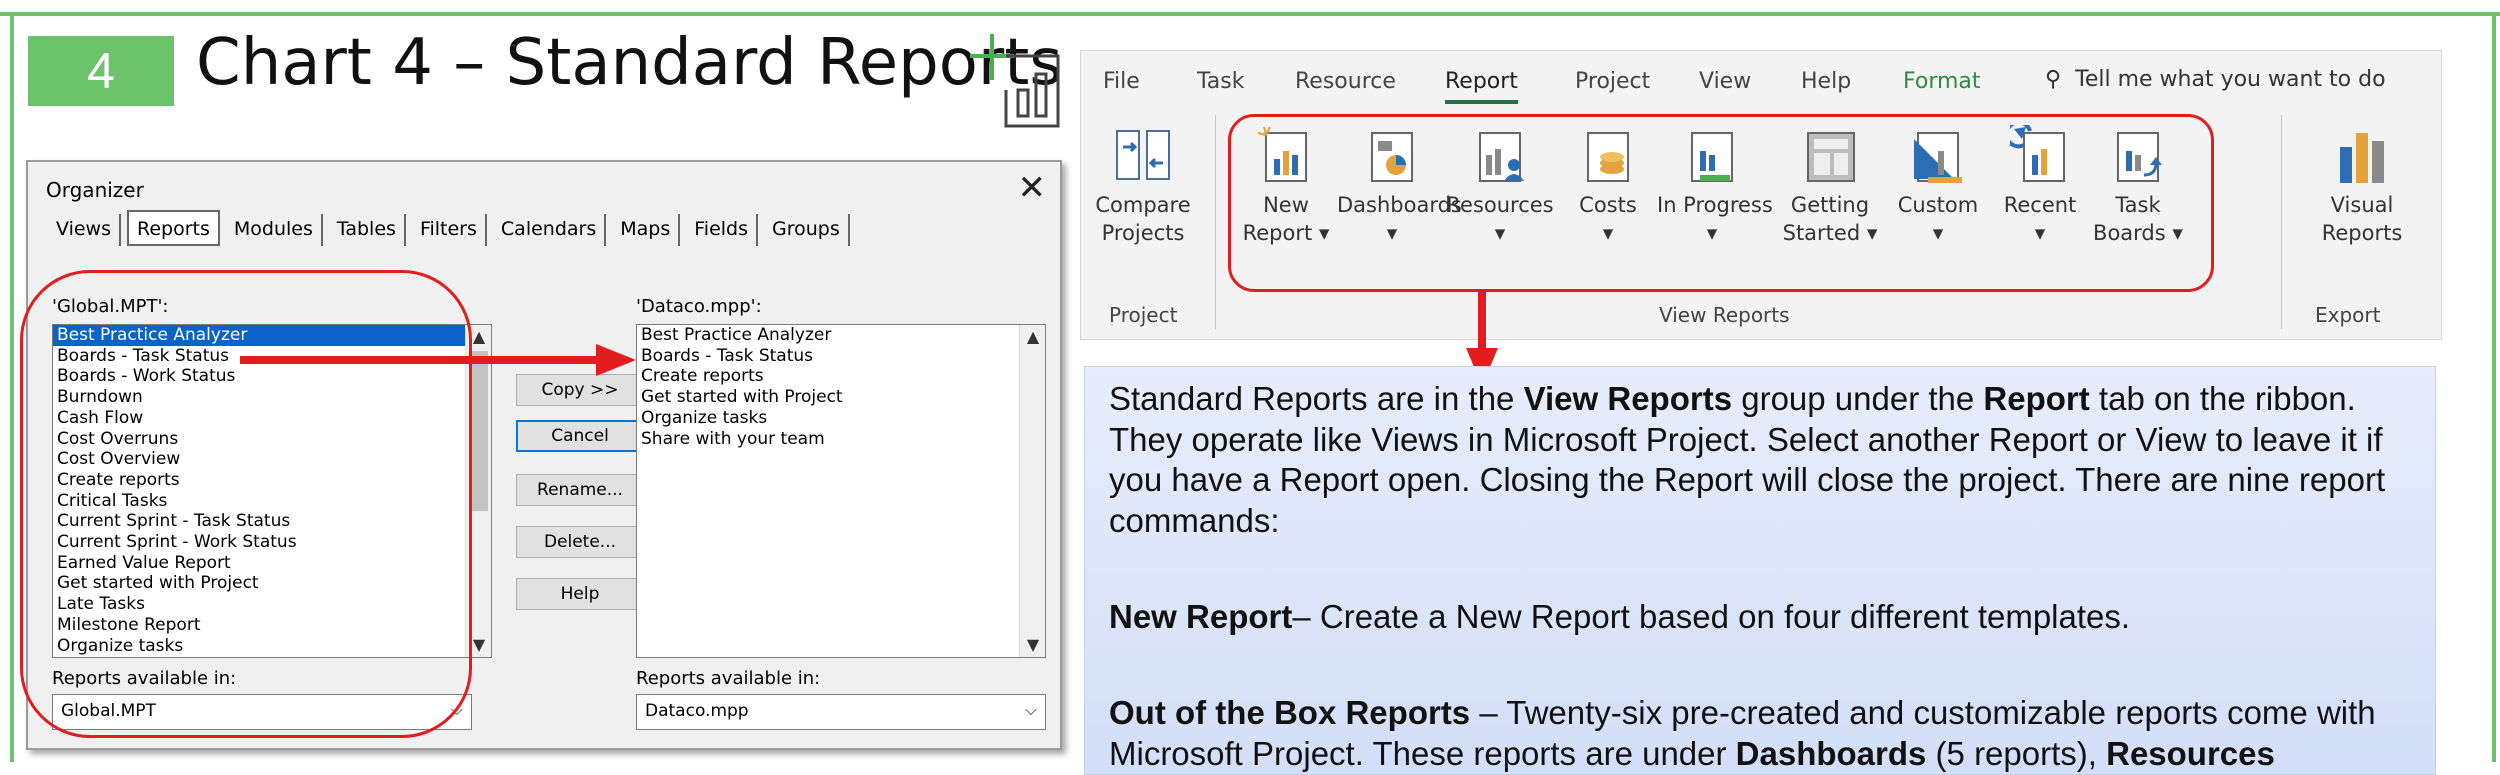 This screenshot has width=2500, height=775. What do you see at coordinates (1316, 398) in the screenshot?
I see `text-run: Standard Reports are in the` at bounding box center [1316, 398].